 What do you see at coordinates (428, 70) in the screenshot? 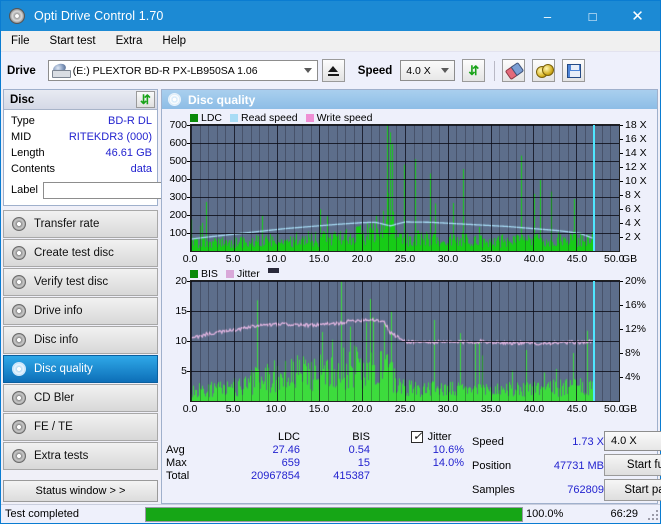
I see `speed-select: 4.0 X` at bounding box center [428, 70].